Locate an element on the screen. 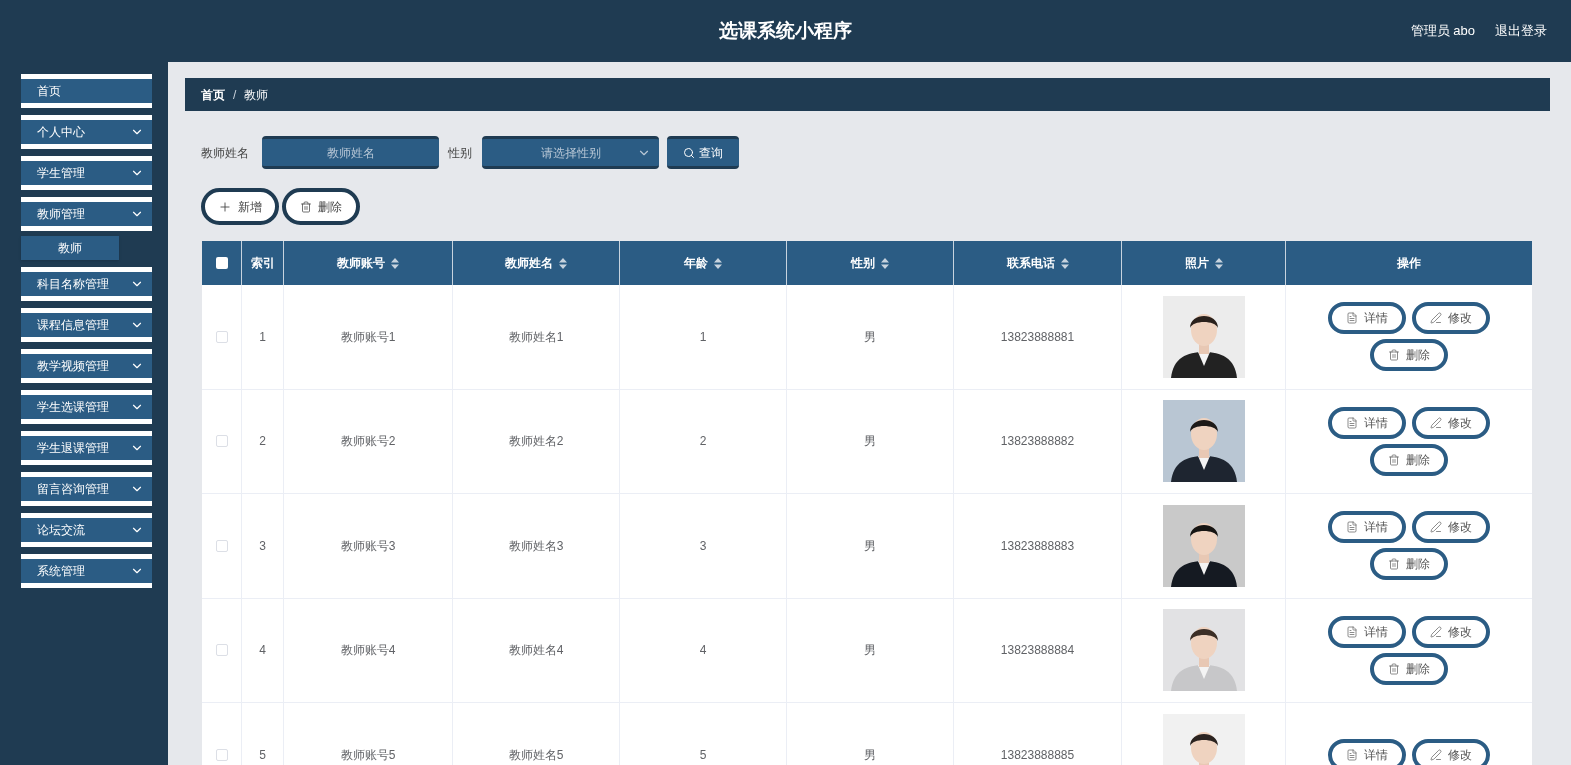  name-input-field: 教师姓名 is located at coordinates (350, 152).